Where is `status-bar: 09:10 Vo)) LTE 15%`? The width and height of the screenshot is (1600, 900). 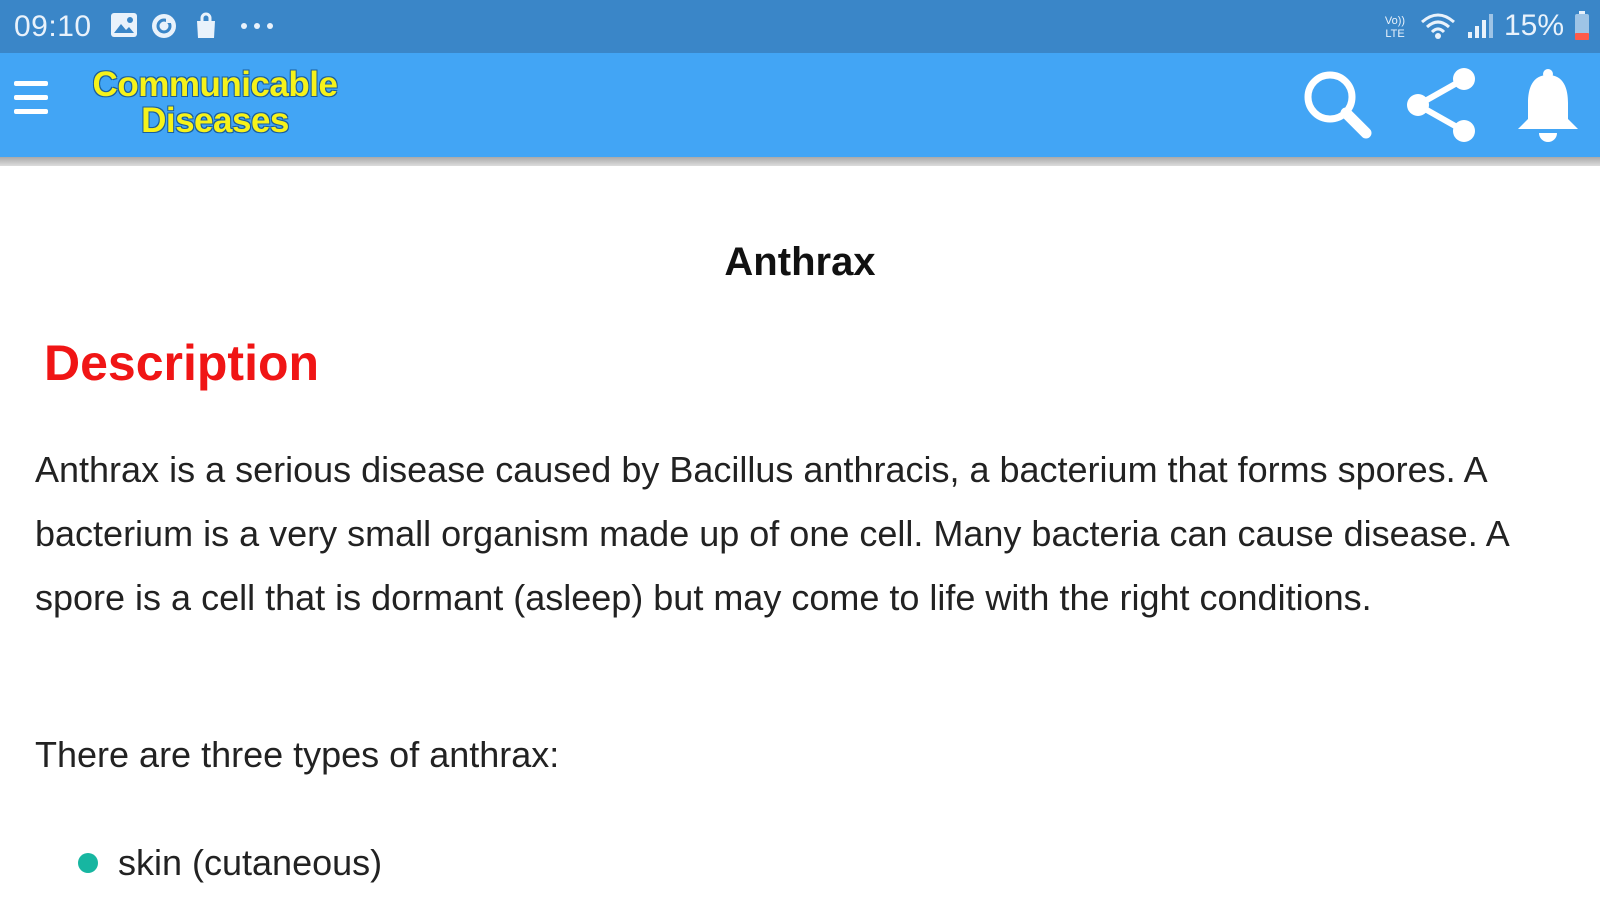
status-bar: 09:10 Vo)) LTE 15% is located at coordinates (800, 26).